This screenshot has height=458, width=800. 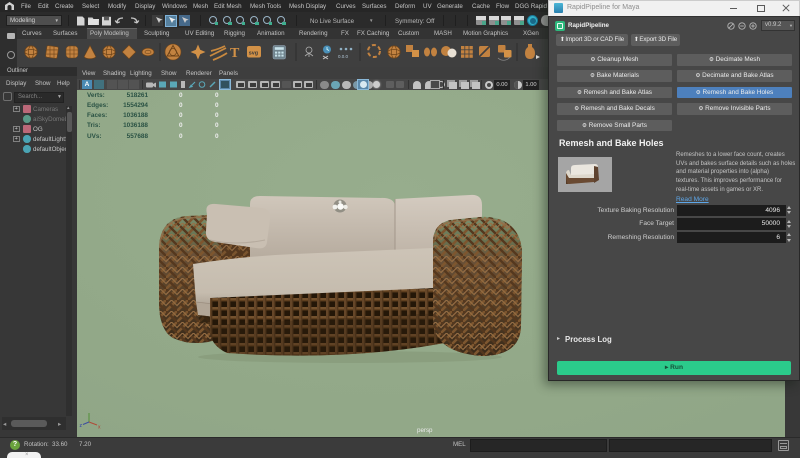 I want to click on svg-text: 0.0.0, so click(x=343, y=56).